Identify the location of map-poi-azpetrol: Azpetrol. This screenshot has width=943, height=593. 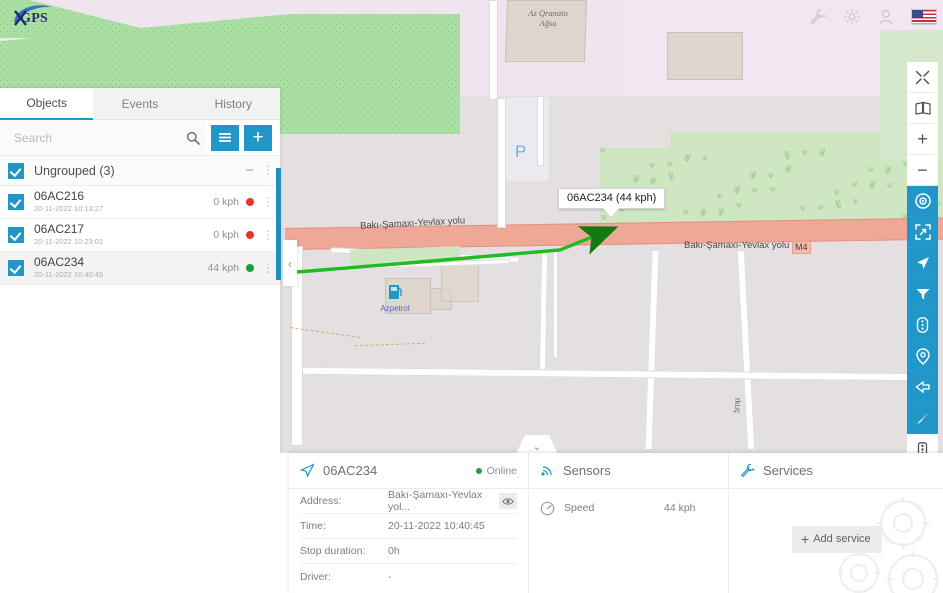
(395, 298).